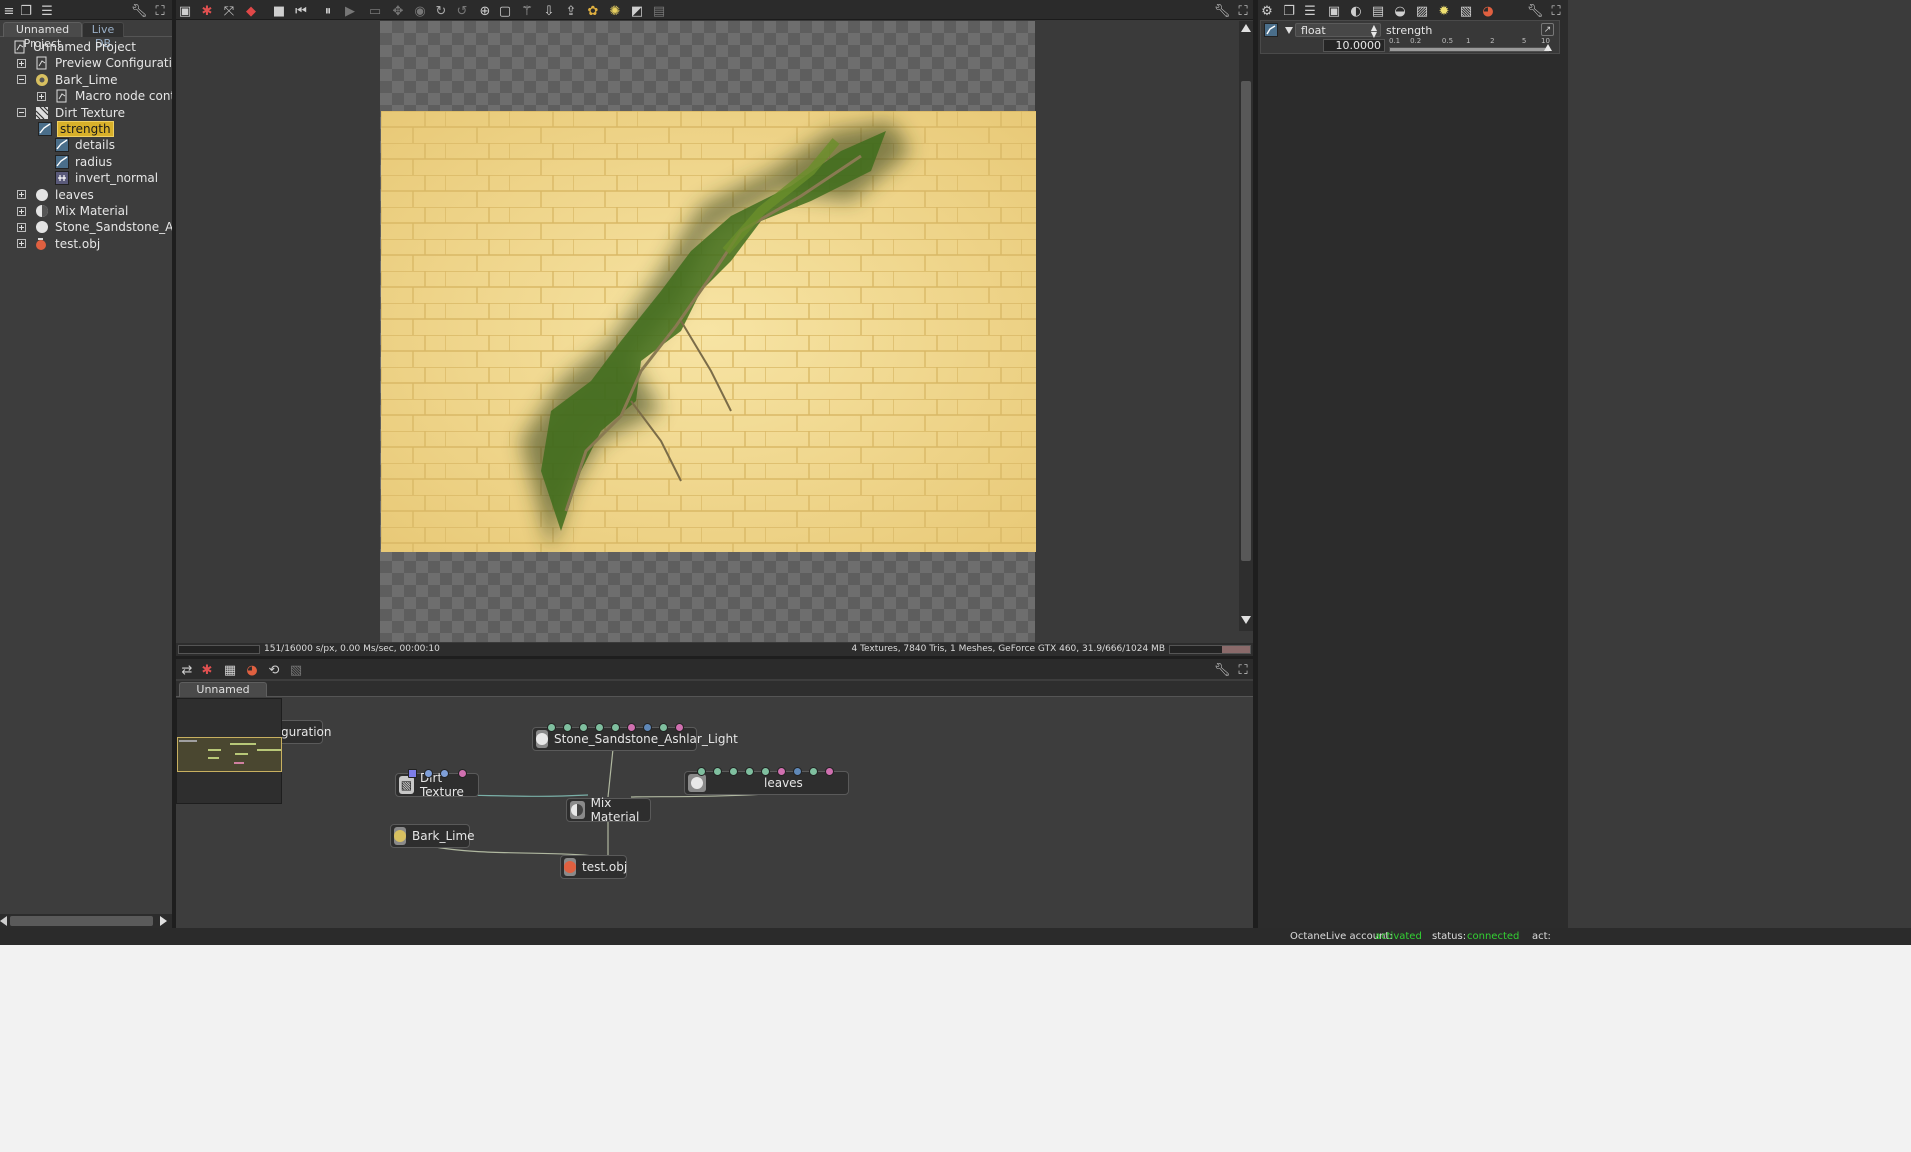  I want to click on inspector-fullscreen-icon: ⛶, so click(1556, 11).